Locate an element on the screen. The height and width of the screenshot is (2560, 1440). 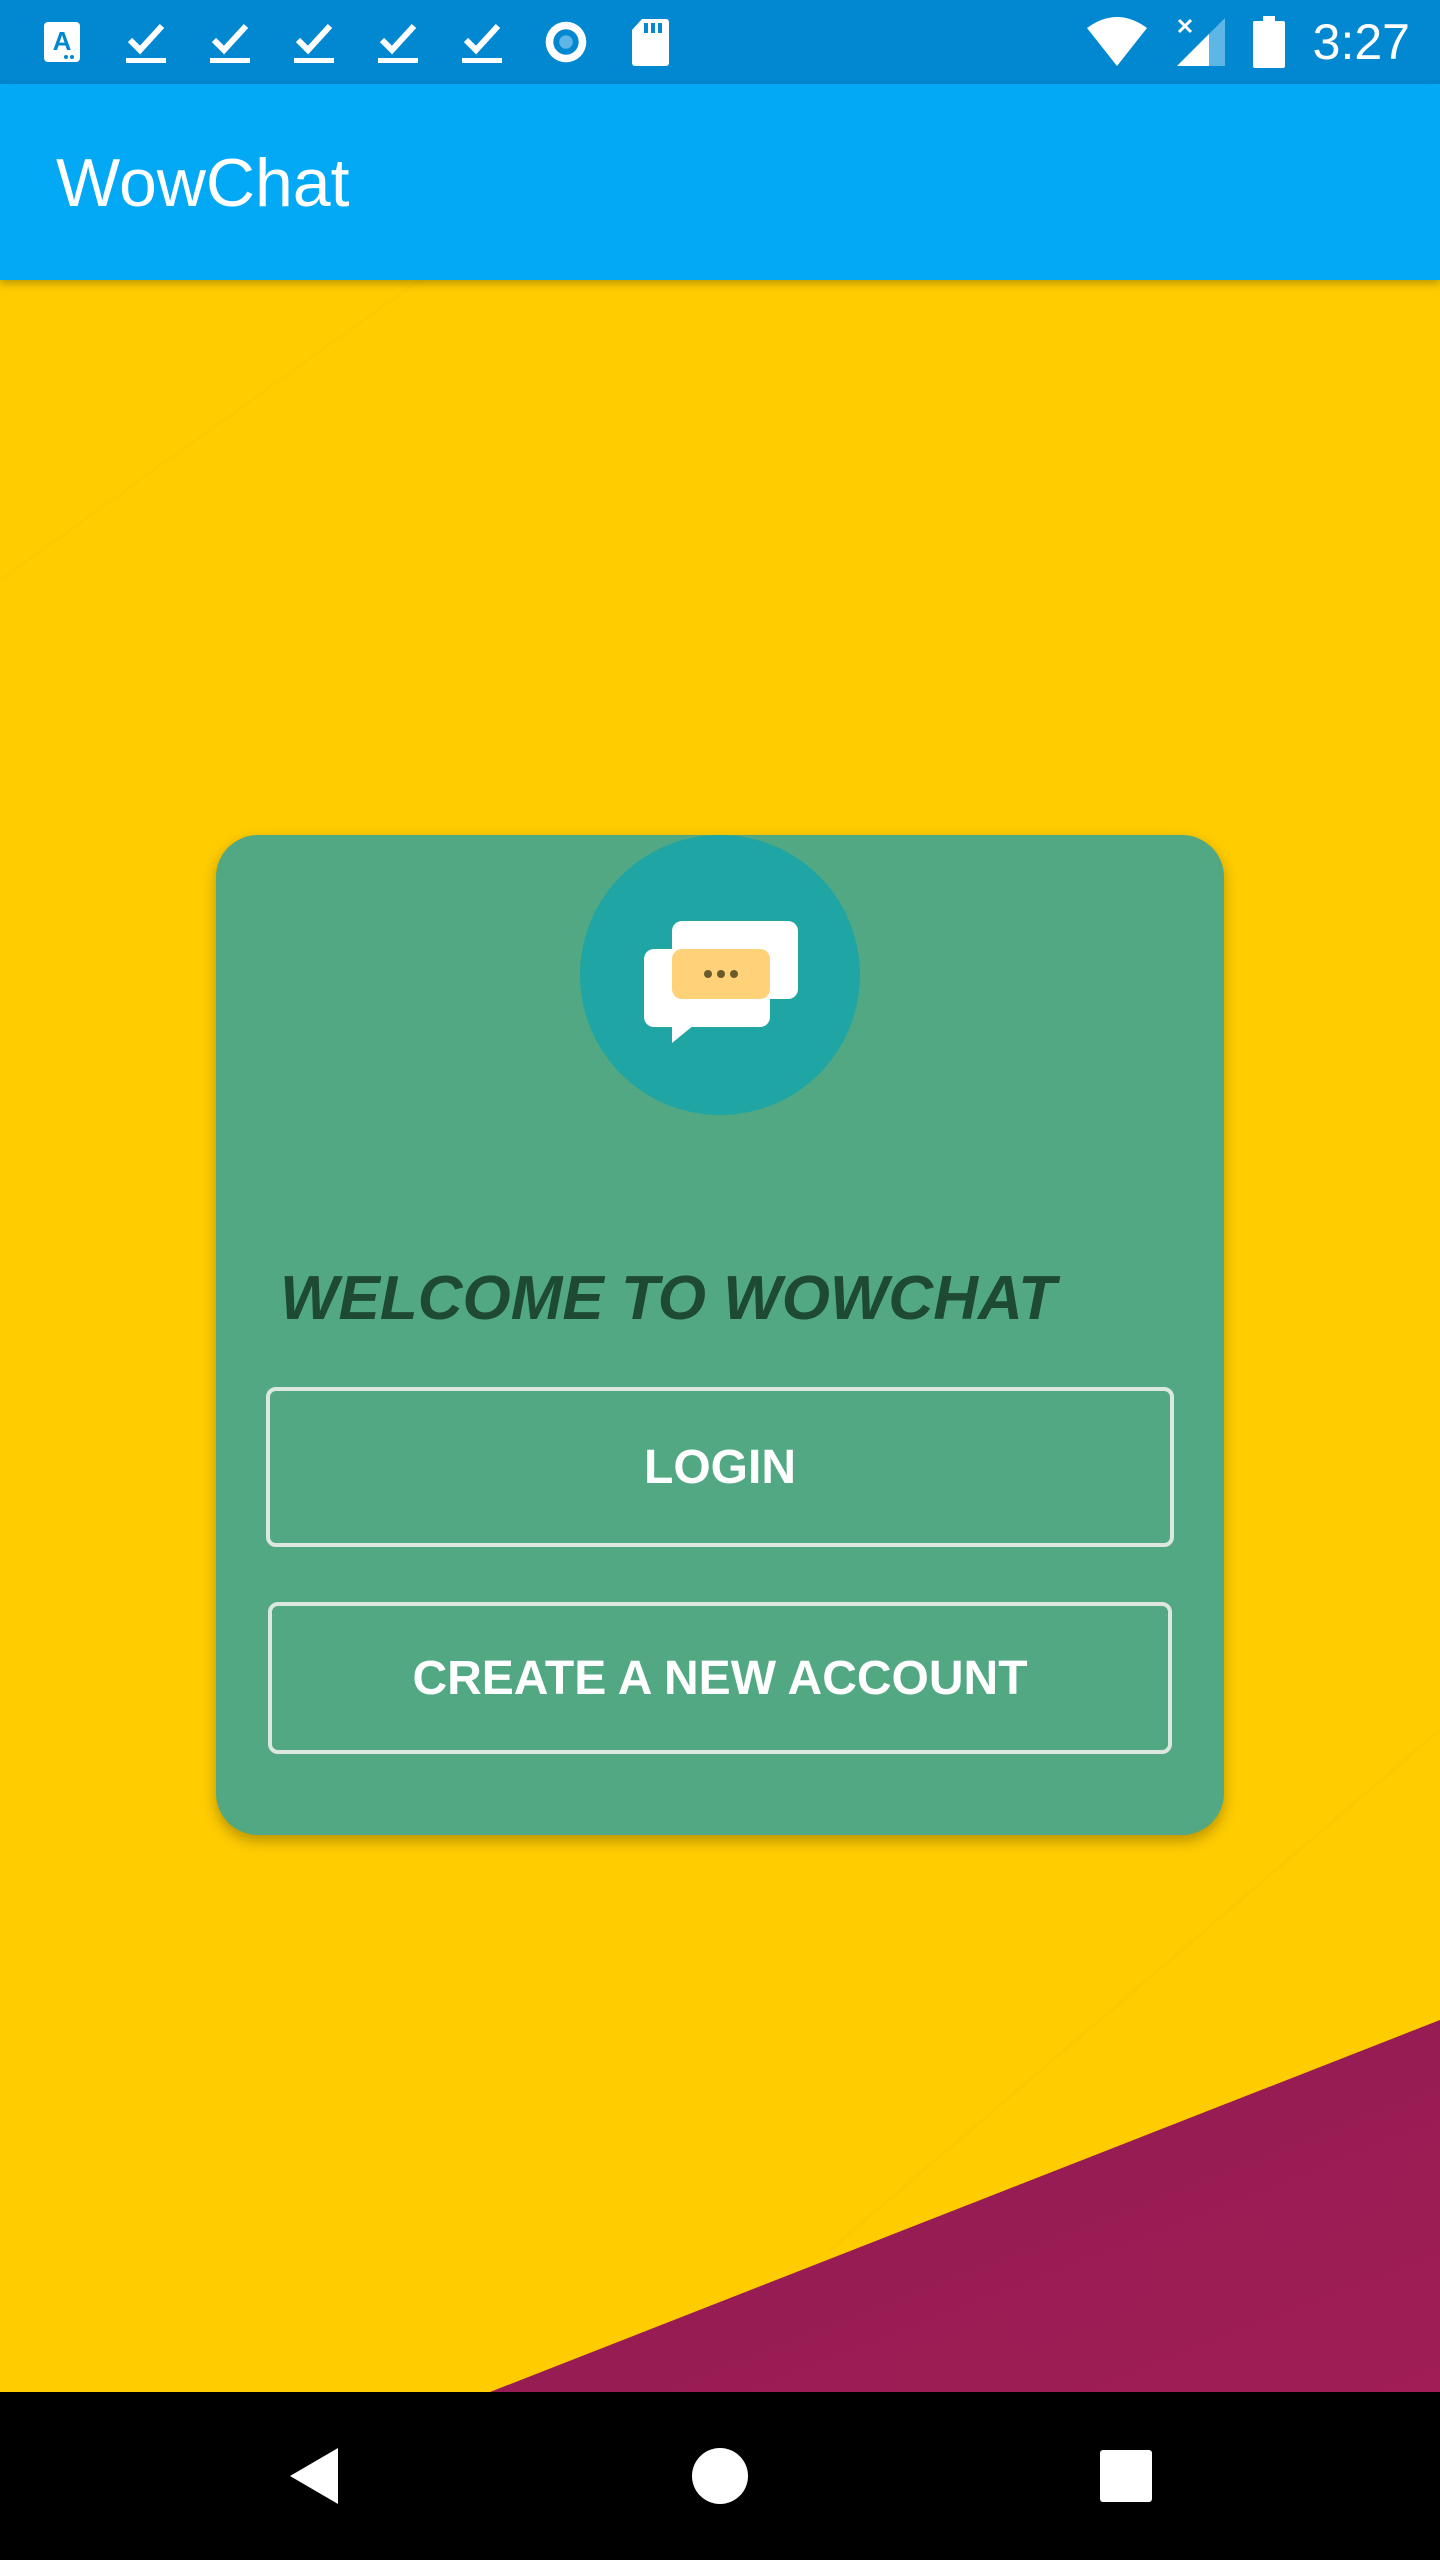
login-button: LOGIN is located at coordinates (720, 1467).